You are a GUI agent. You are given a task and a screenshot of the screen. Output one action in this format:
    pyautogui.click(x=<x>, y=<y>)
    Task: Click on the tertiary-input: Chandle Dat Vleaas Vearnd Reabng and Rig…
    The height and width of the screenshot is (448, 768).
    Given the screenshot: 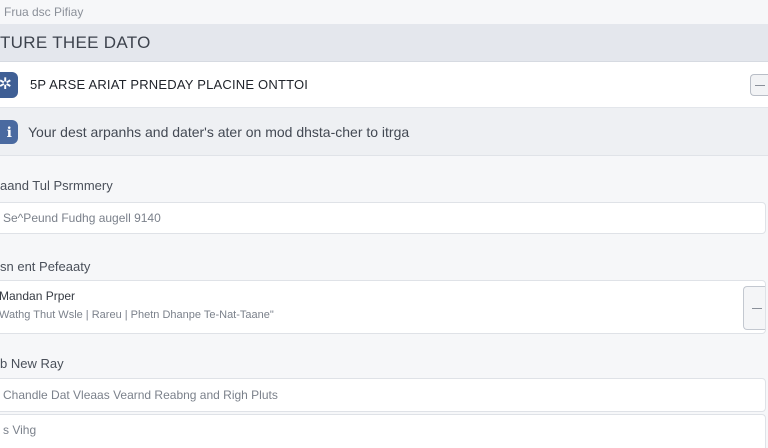 What is the action you would take?
    pyautogui.click(x=383, y=395)
    